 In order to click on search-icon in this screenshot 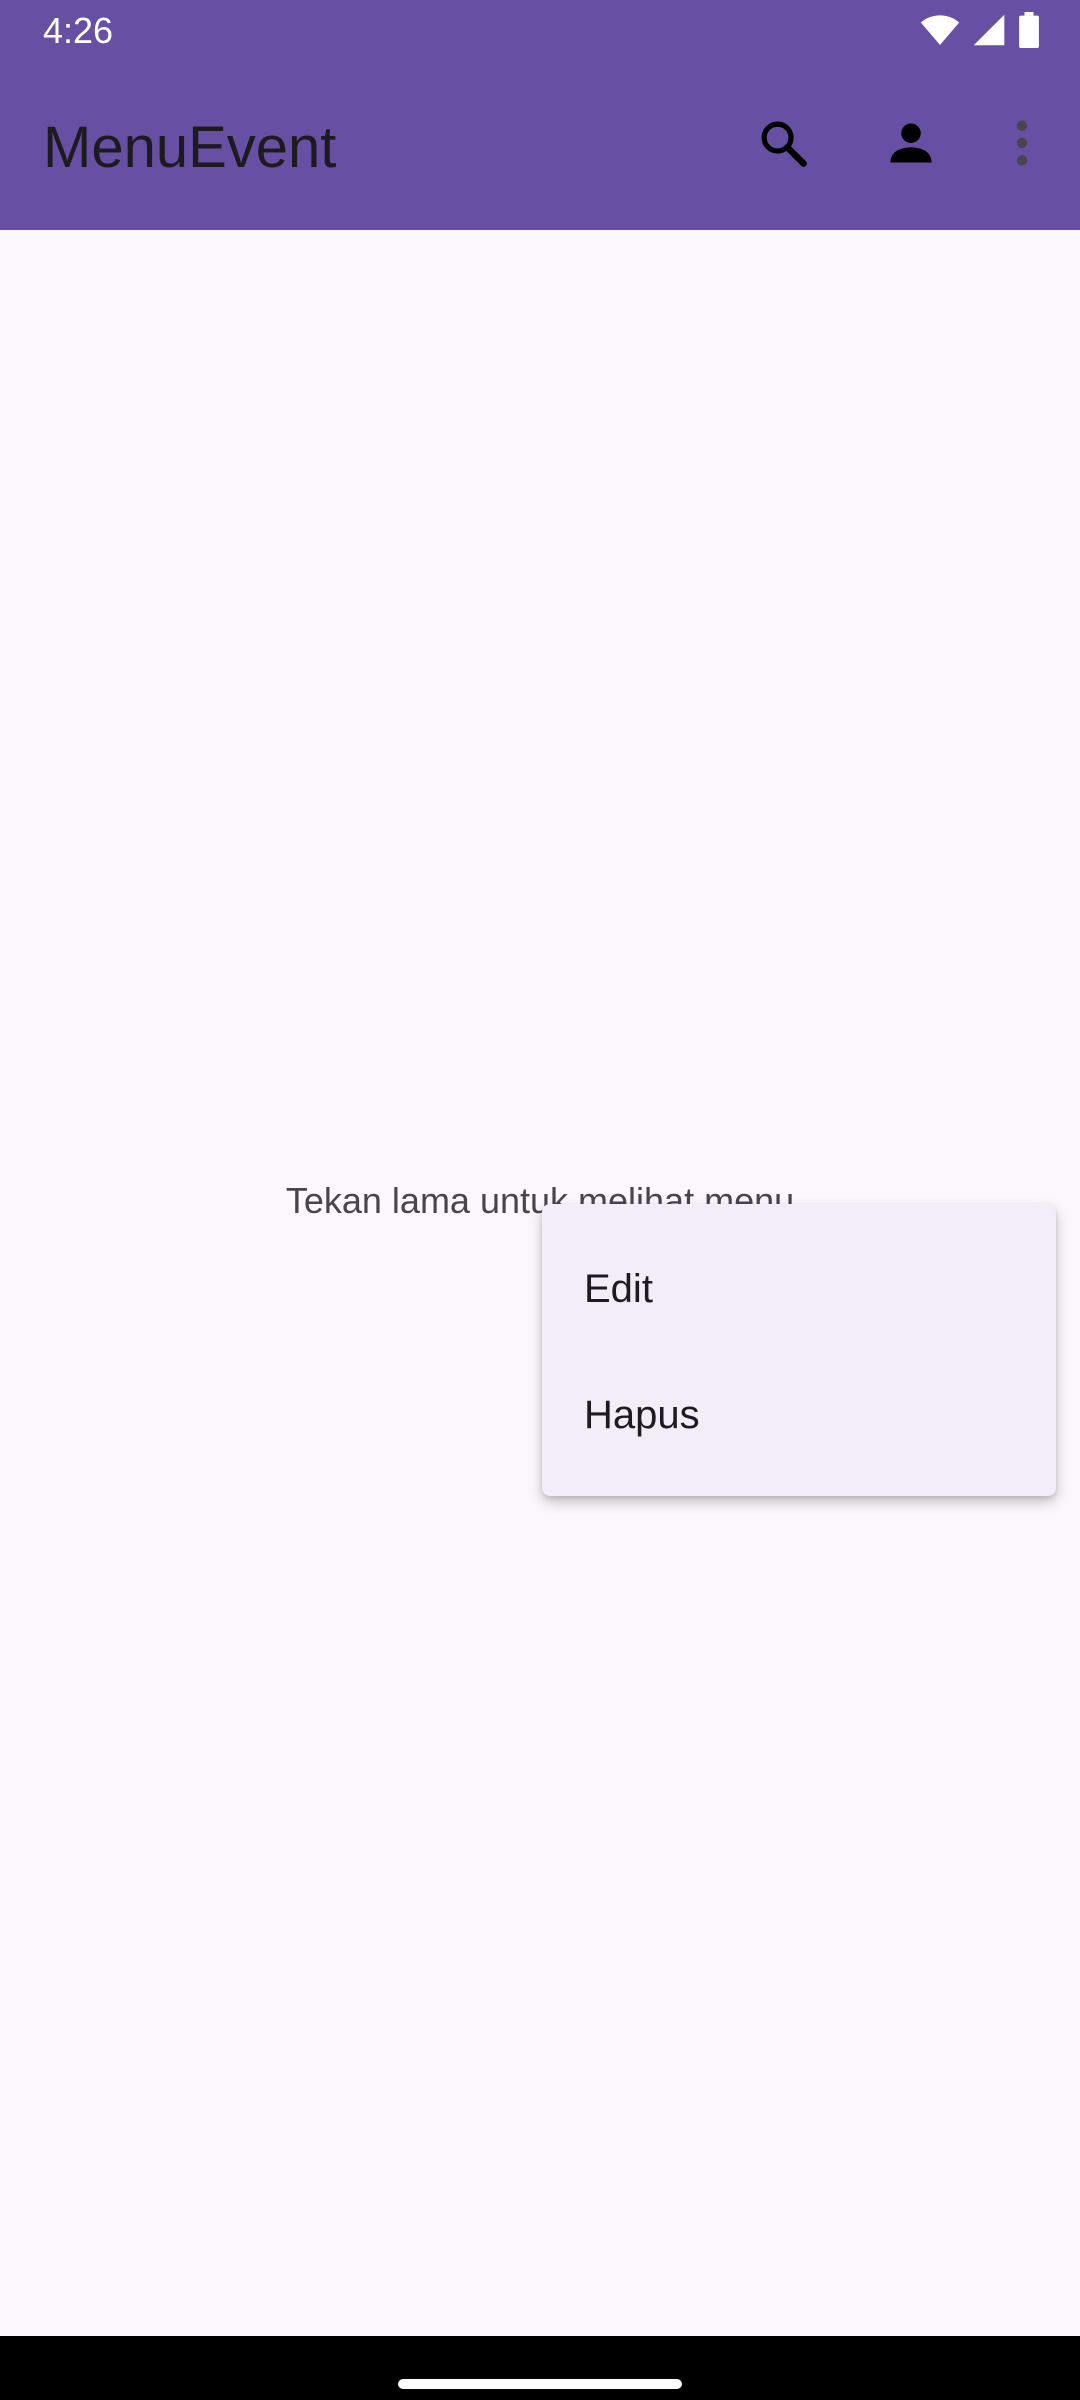, I will do `click(783, 145)`.